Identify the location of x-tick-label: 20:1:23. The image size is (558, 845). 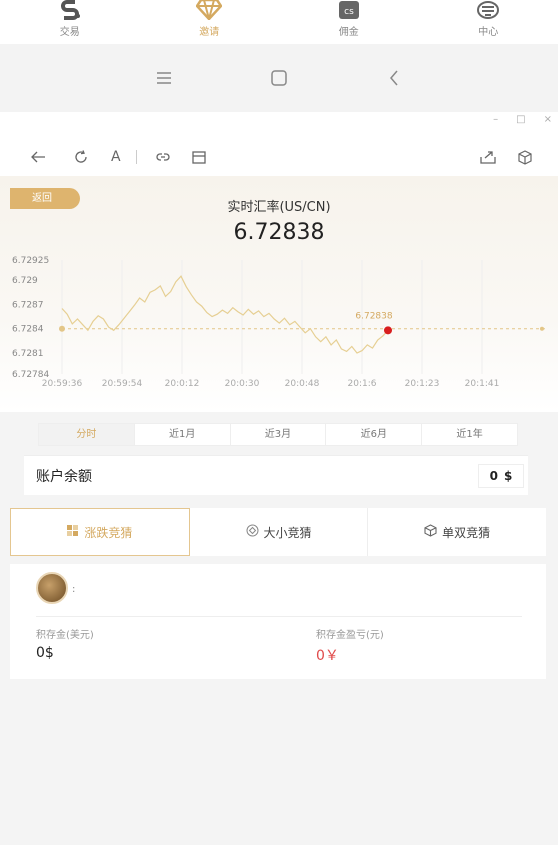
(422, 384).